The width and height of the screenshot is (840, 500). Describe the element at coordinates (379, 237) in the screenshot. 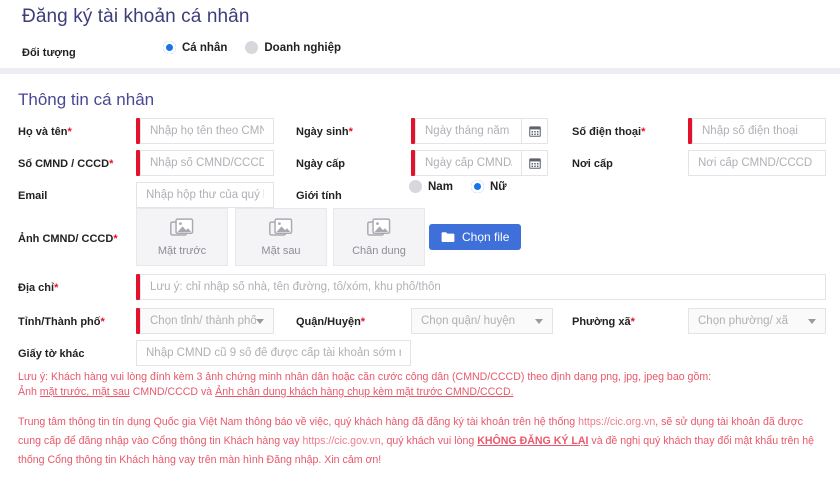

I see `upload-box-chan-dung: Chân dung` at that location.